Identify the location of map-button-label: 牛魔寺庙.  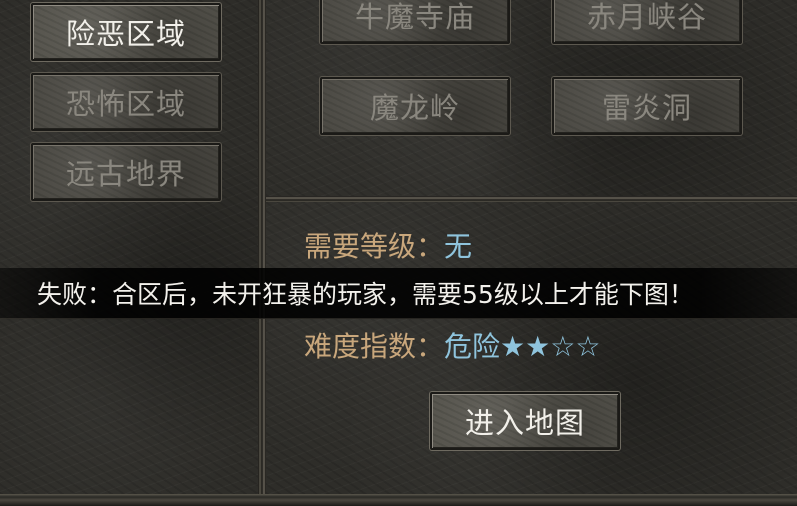
(414, 17).